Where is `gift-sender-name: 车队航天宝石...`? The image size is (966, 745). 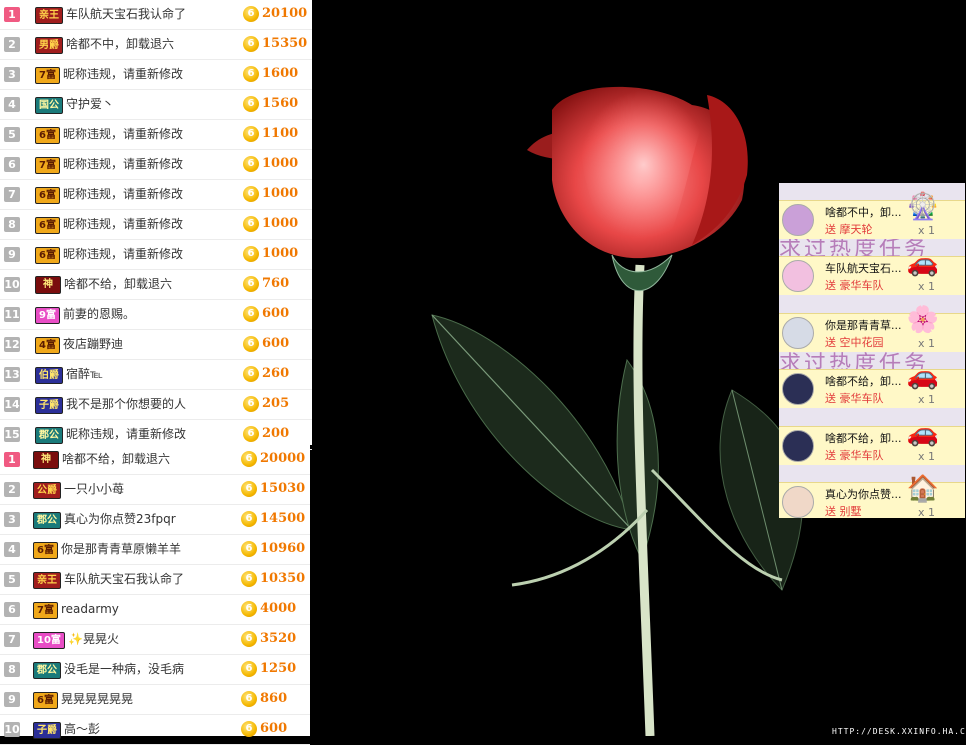 gift-sender-name: 车队航天宝石... is located at coordinates (863, 268).